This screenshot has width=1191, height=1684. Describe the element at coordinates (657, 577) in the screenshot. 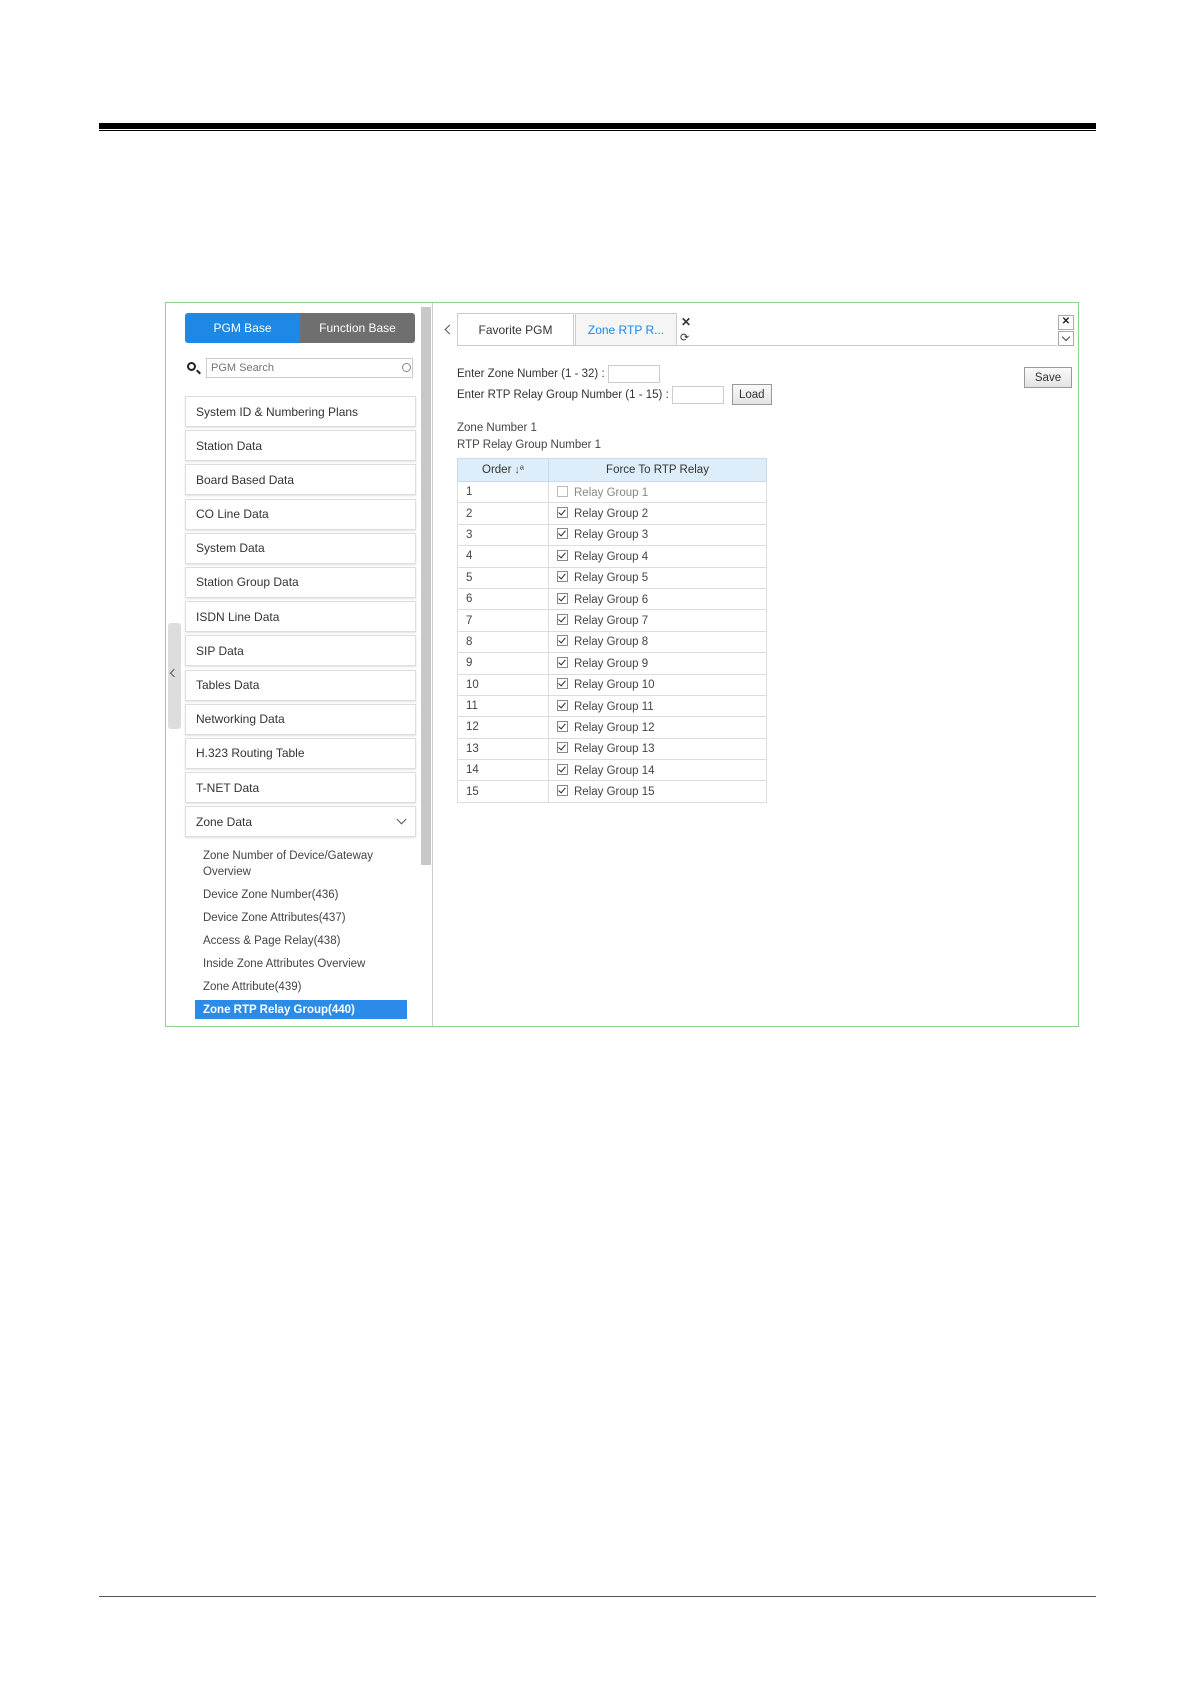

I see `force-rtp-relay-cell: Relay Group 5` at that location.